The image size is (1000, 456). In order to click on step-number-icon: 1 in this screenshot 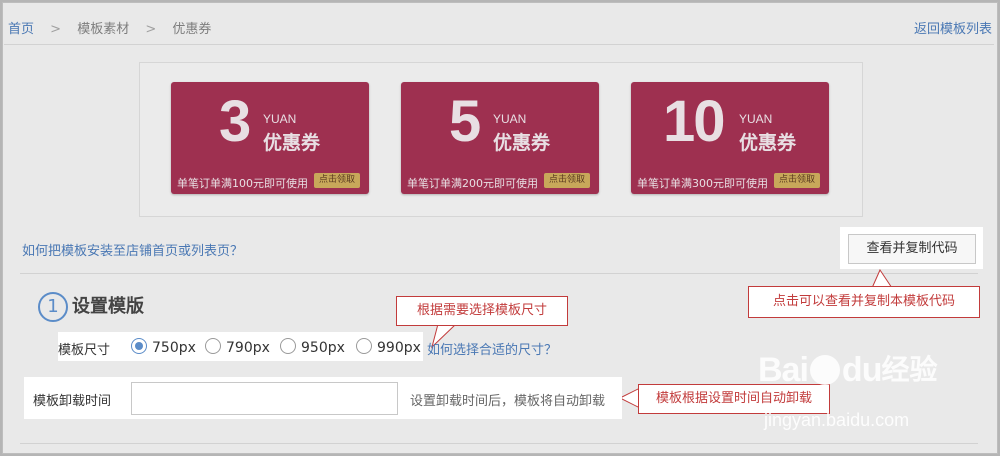, I will do `click(53, 307)`.